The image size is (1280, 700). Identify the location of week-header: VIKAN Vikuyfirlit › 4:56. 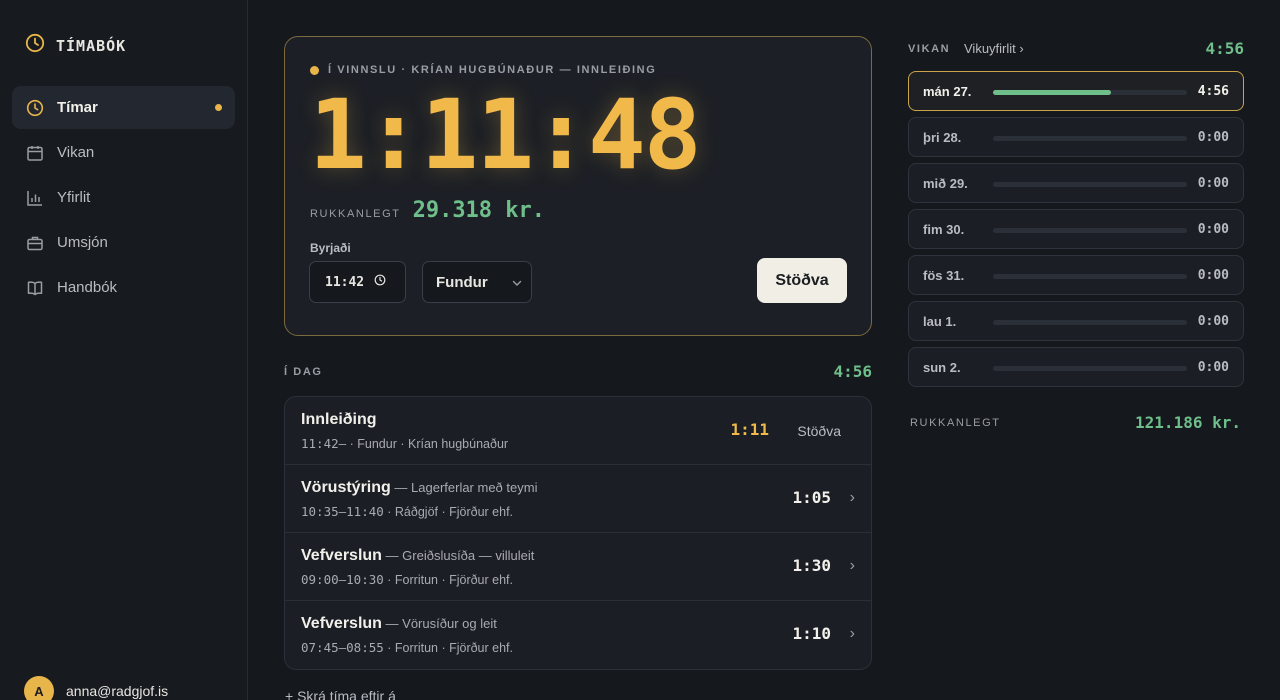
(1076, 48).